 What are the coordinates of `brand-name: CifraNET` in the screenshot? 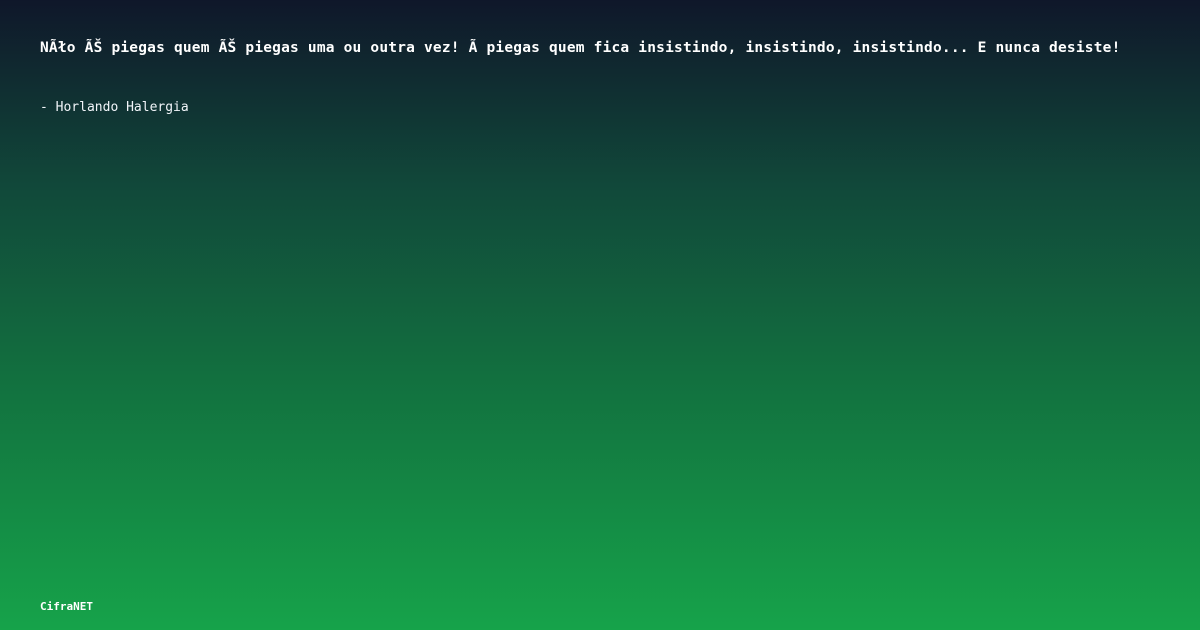 It's located at (66, 606).